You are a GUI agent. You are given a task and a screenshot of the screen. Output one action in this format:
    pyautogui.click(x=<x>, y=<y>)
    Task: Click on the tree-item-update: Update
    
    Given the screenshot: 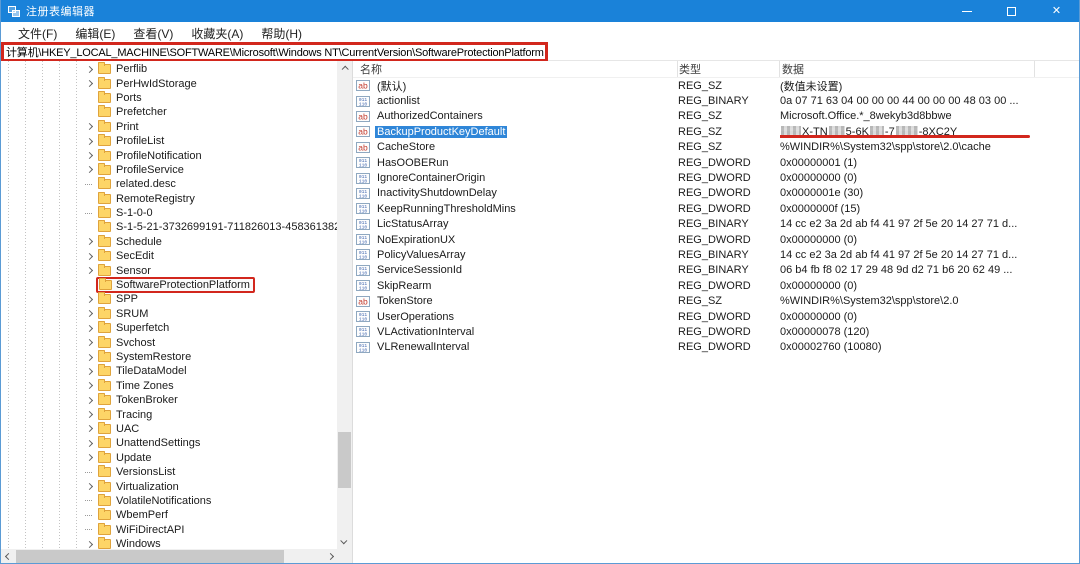 What is the action you would take?
    pyautogui.click(x=169, y=457)
    